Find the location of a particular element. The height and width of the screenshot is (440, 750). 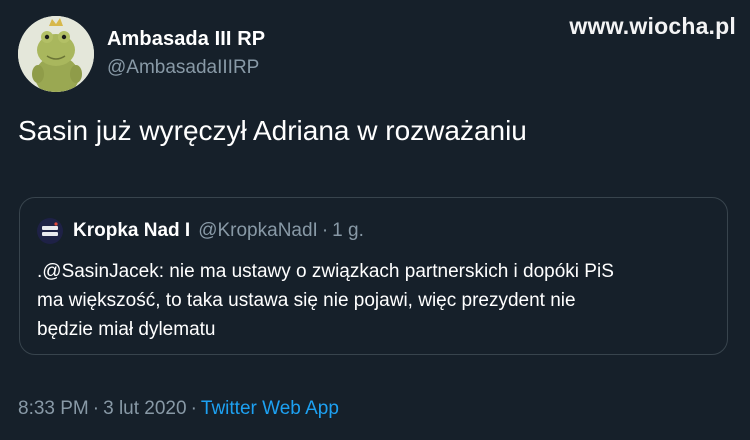

tweet-time: 8:33 PM is located at coordinates (53, 408).